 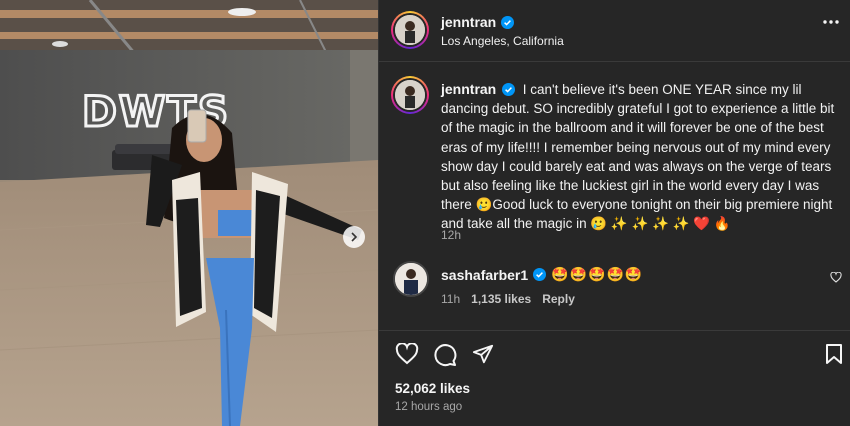 What do you see at coordinates (483, 354) in the screenshot?
I see `share-icon` at bounding box center [483, 354].